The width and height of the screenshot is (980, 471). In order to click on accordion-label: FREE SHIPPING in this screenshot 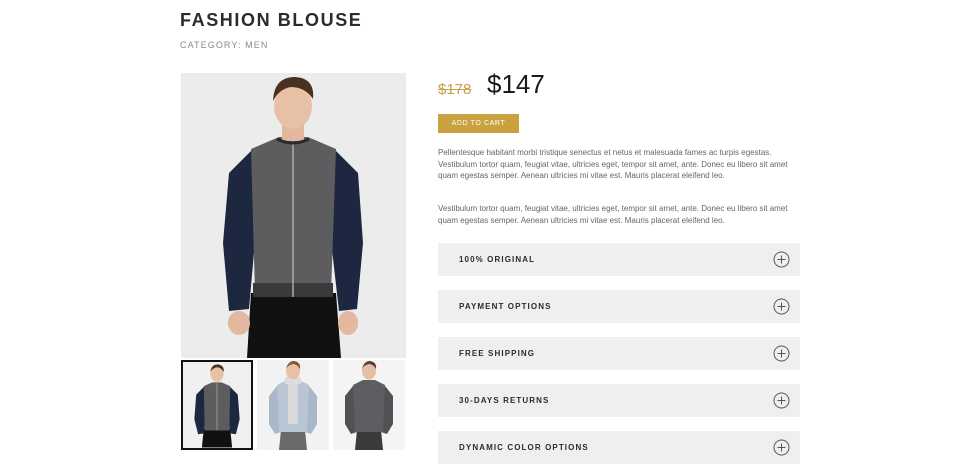, I will do `click(497, 353)`.